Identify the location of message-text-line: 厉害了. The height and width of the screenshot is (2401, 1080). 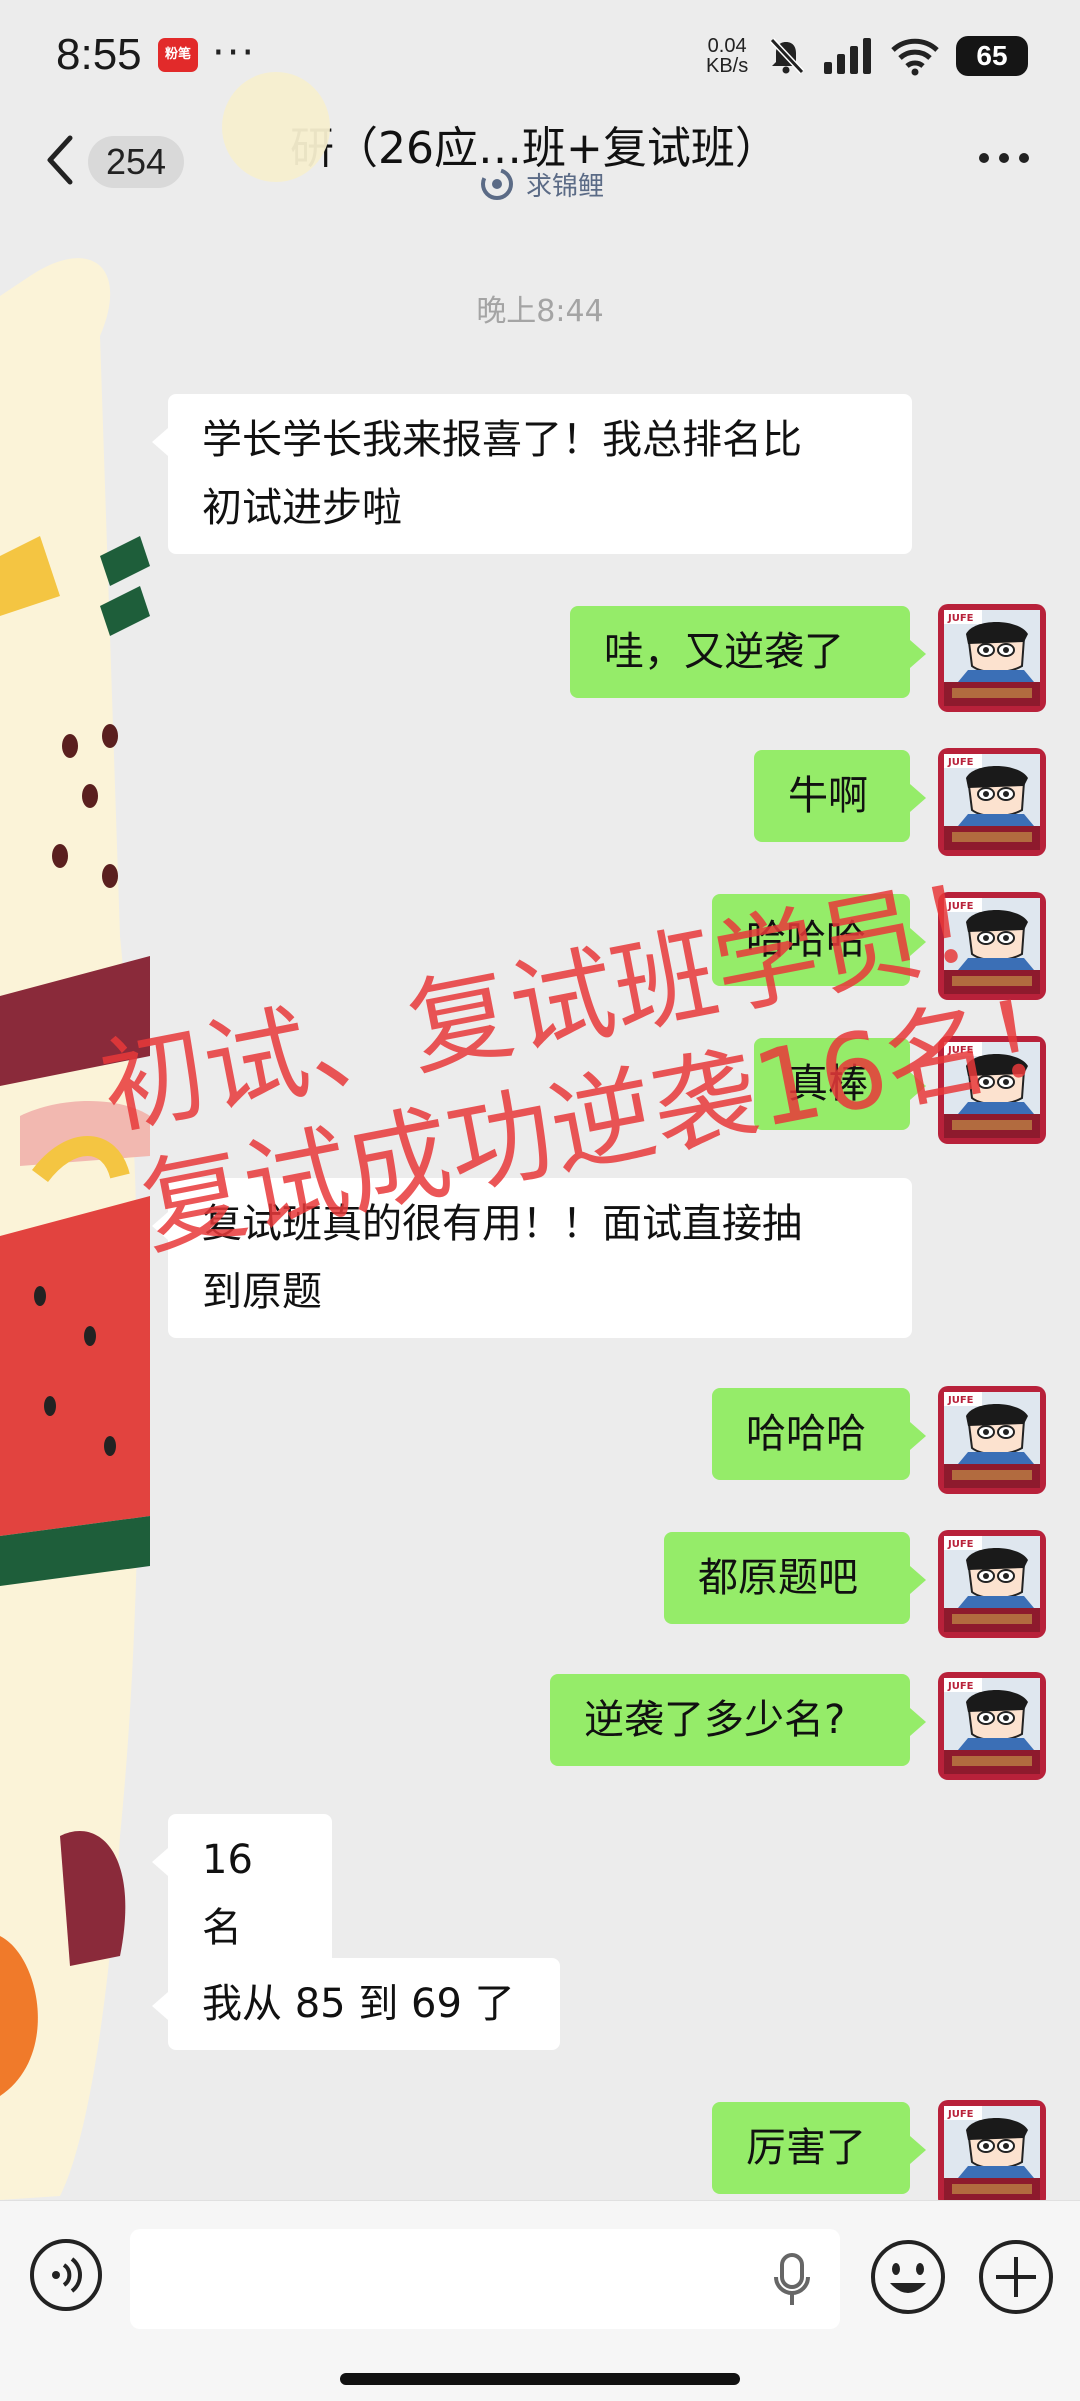
(806, 2148).